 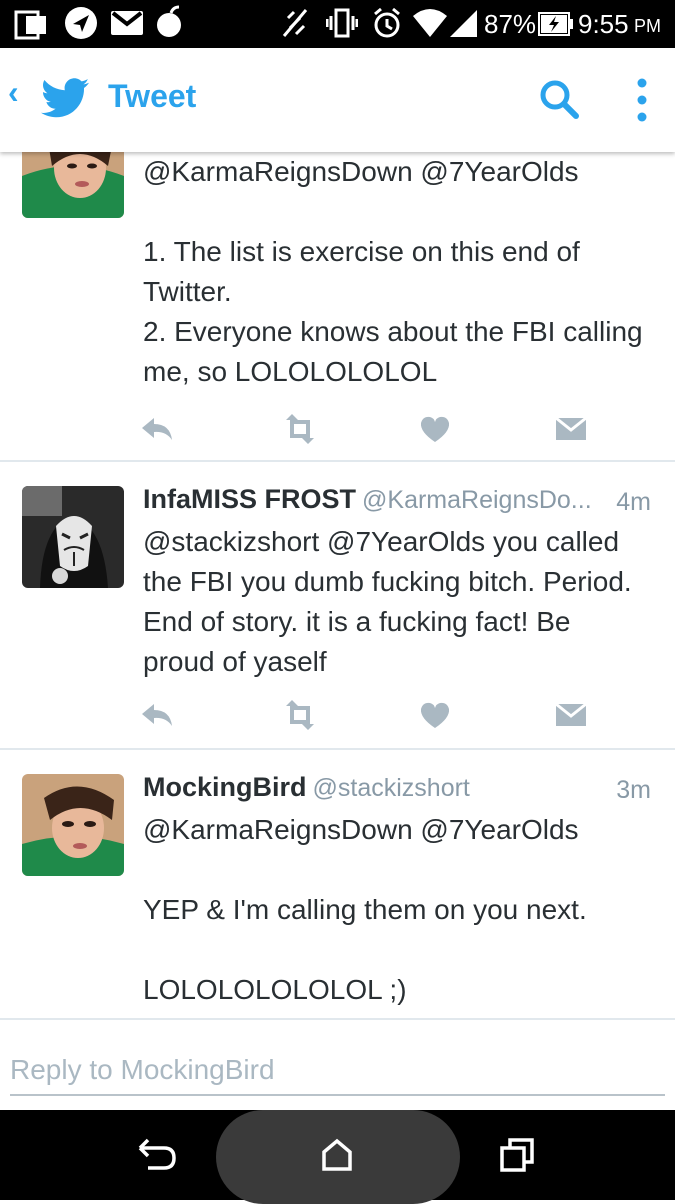 I want to click on system-nav-bar, so click(x=337, y=1157).